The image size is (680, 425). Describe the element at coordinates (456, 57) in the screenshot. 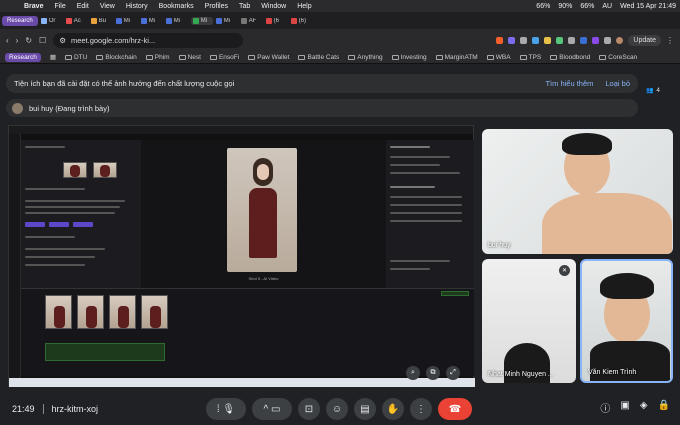

I see `bookmark-folder: MarginATM` at that location.